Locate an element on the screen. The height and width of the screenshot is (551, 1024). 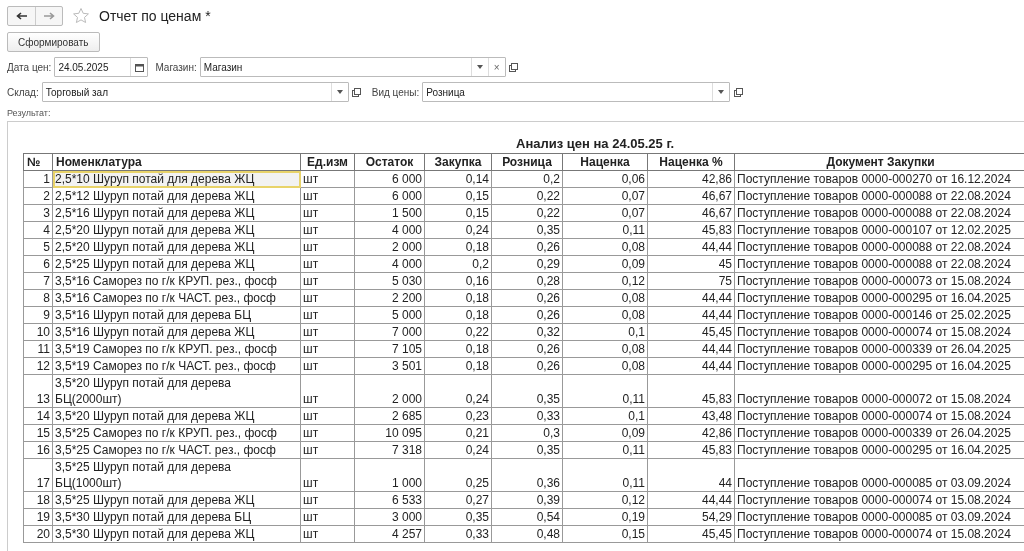
store-field: Магазин × is located at coordinates (352, 67).